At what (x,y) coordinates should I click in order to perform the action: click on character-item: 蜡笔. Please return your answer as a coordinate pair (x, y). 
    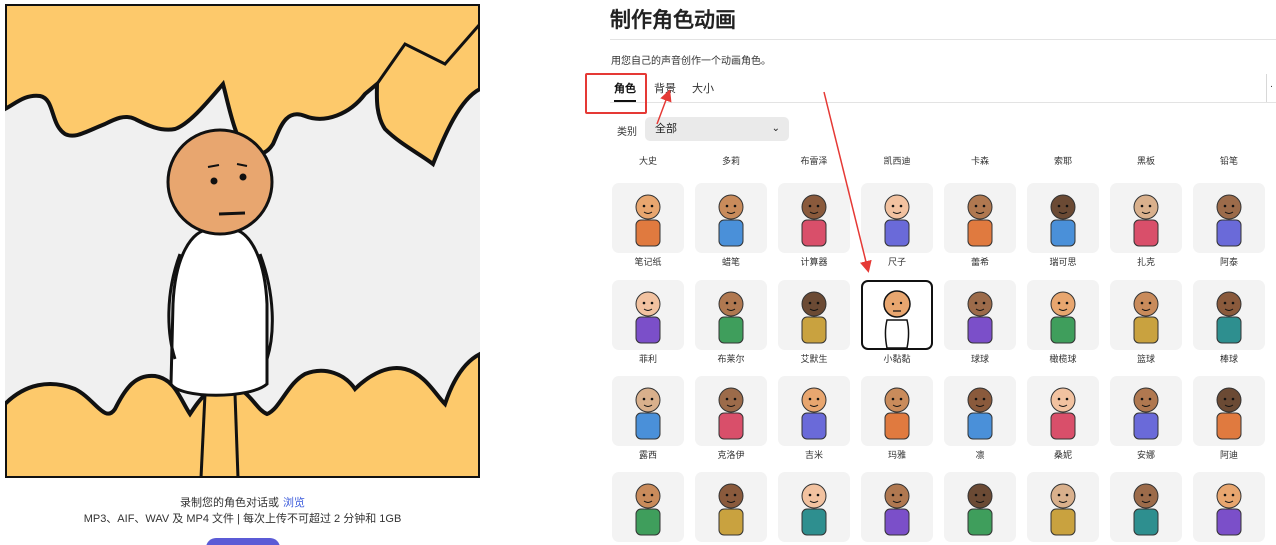
    Looking at the image, I should click on (731, 225).